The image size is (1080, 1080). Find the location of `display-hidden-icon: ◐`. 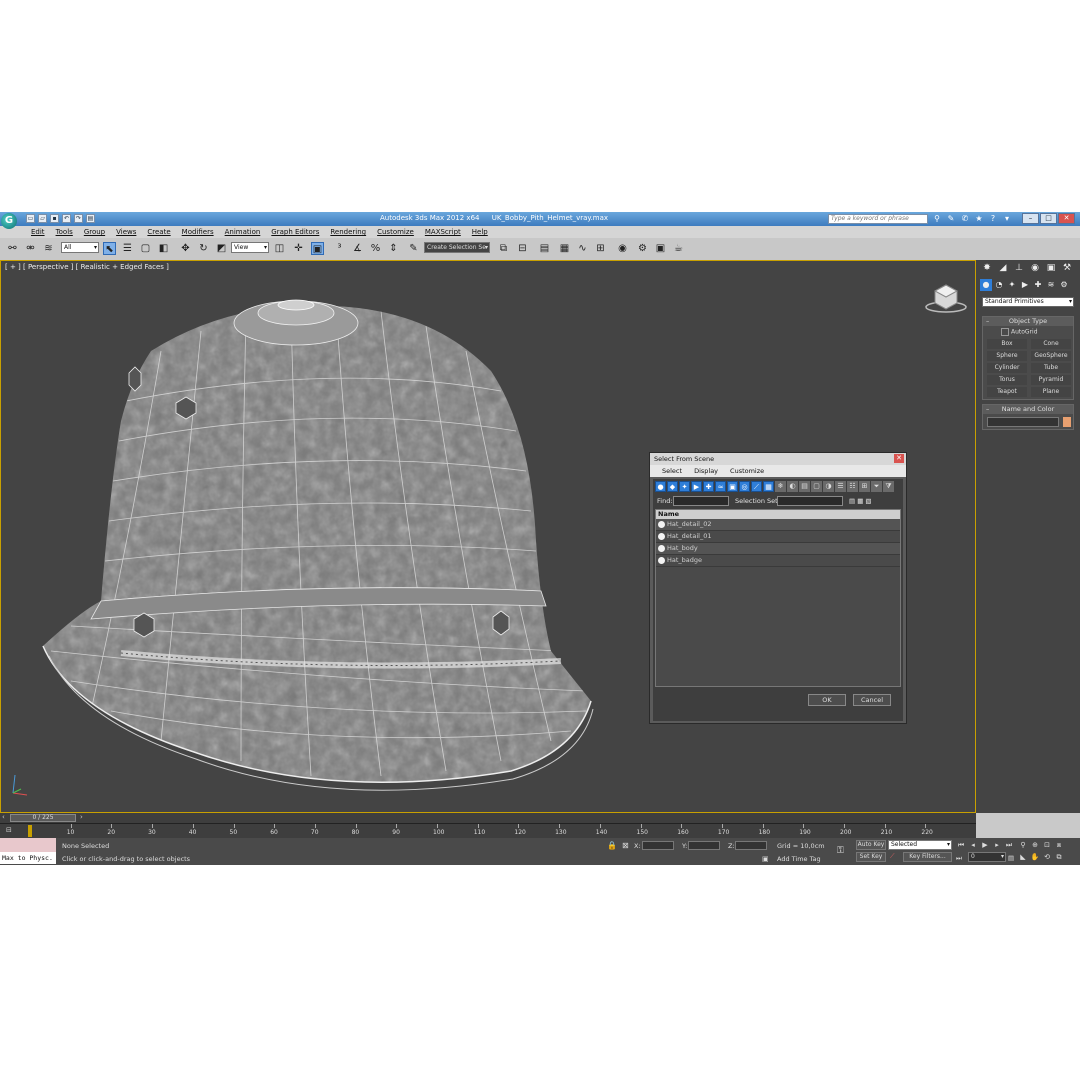

display-hidden-icon: ◐ is located at coordinates (792, 486).